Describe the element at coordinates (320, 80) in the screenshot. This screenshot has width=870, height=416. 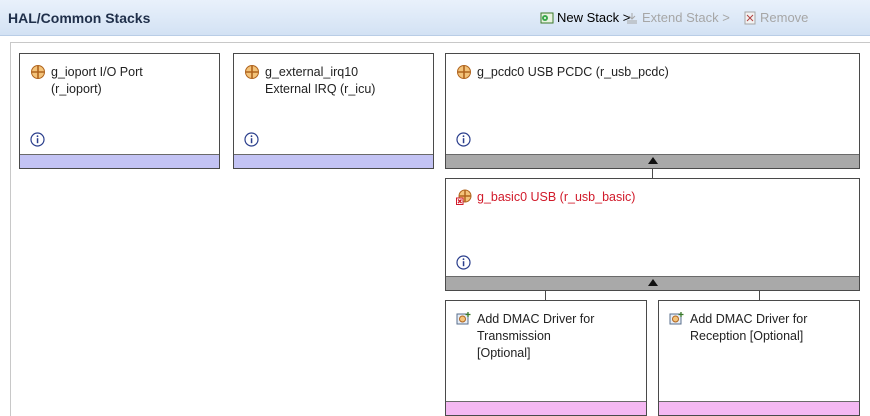
I see `module-title: g_external_irq10 External IRQ (r_icu)` at that location.